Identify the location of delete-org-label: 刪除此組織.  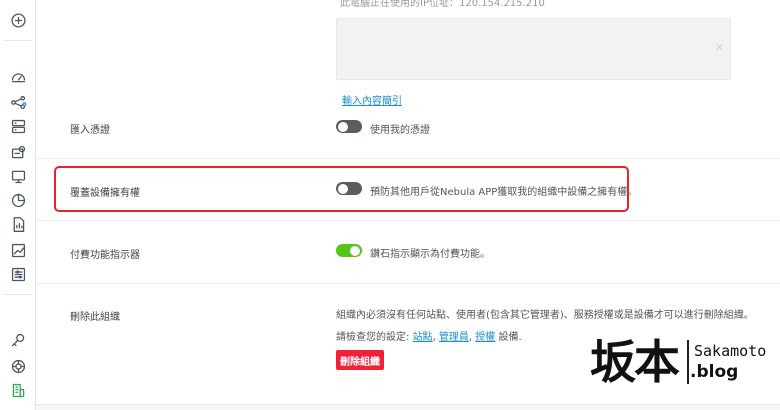
(95, 317).